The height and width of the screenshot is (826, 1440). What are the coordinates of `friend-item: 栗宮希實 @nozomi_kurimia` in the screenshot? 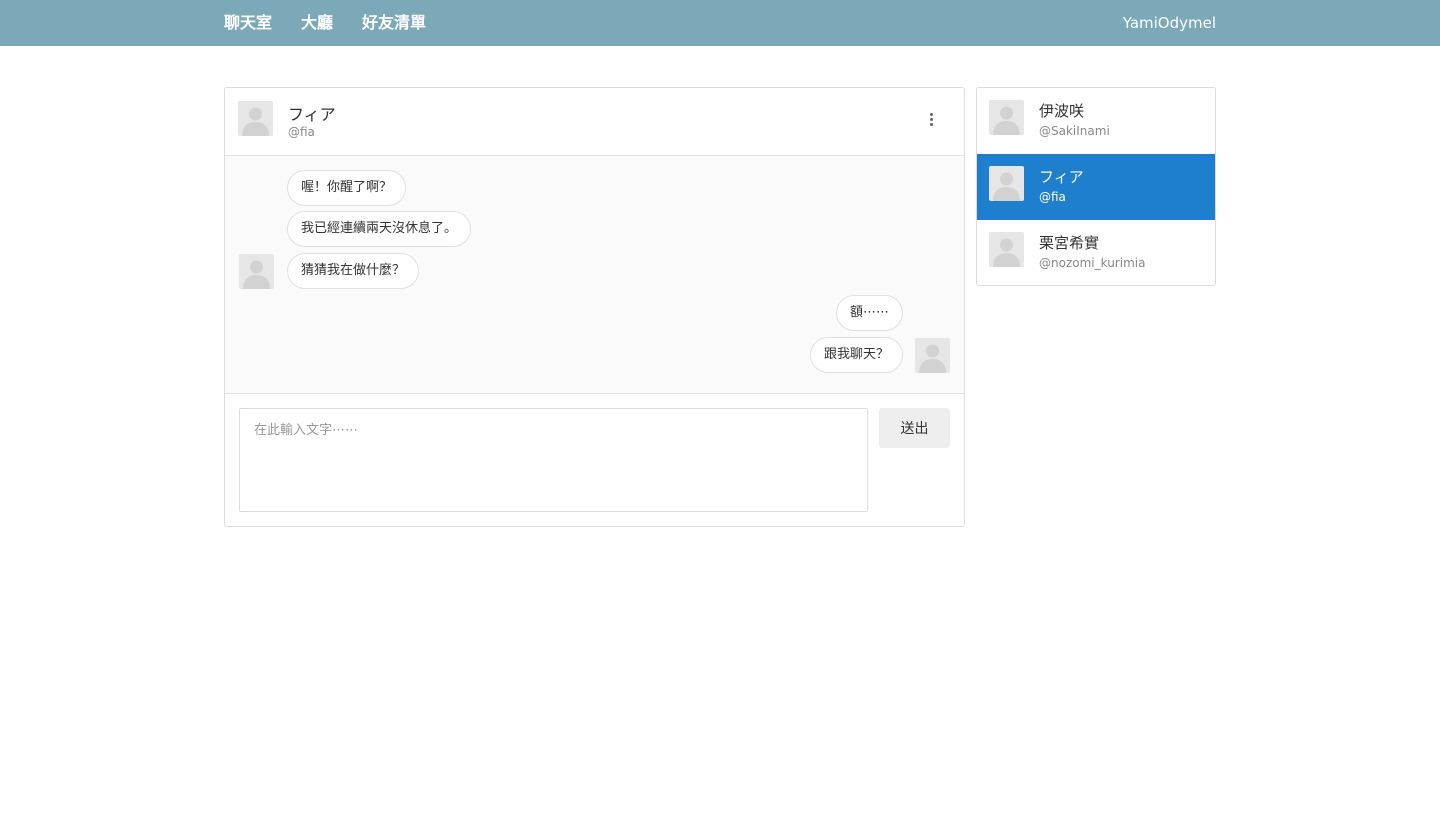 It's located at (1096, 252).